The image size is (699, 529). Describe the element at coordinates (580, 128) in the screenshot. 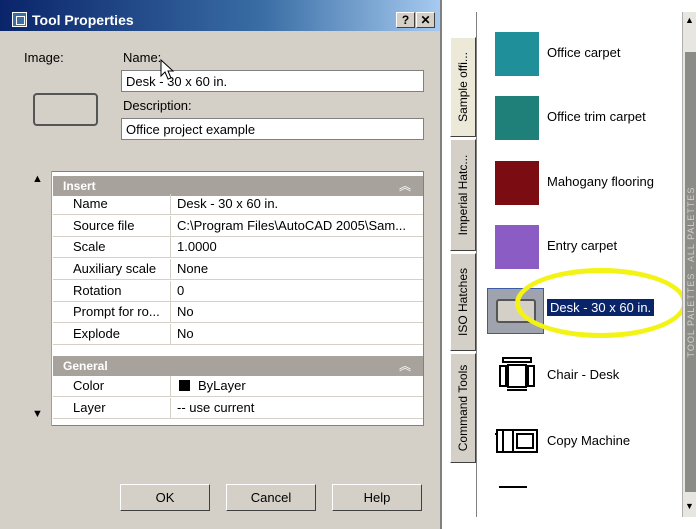

I see `palette-item-office-trim-carpet: Office trim carpet` at that location.